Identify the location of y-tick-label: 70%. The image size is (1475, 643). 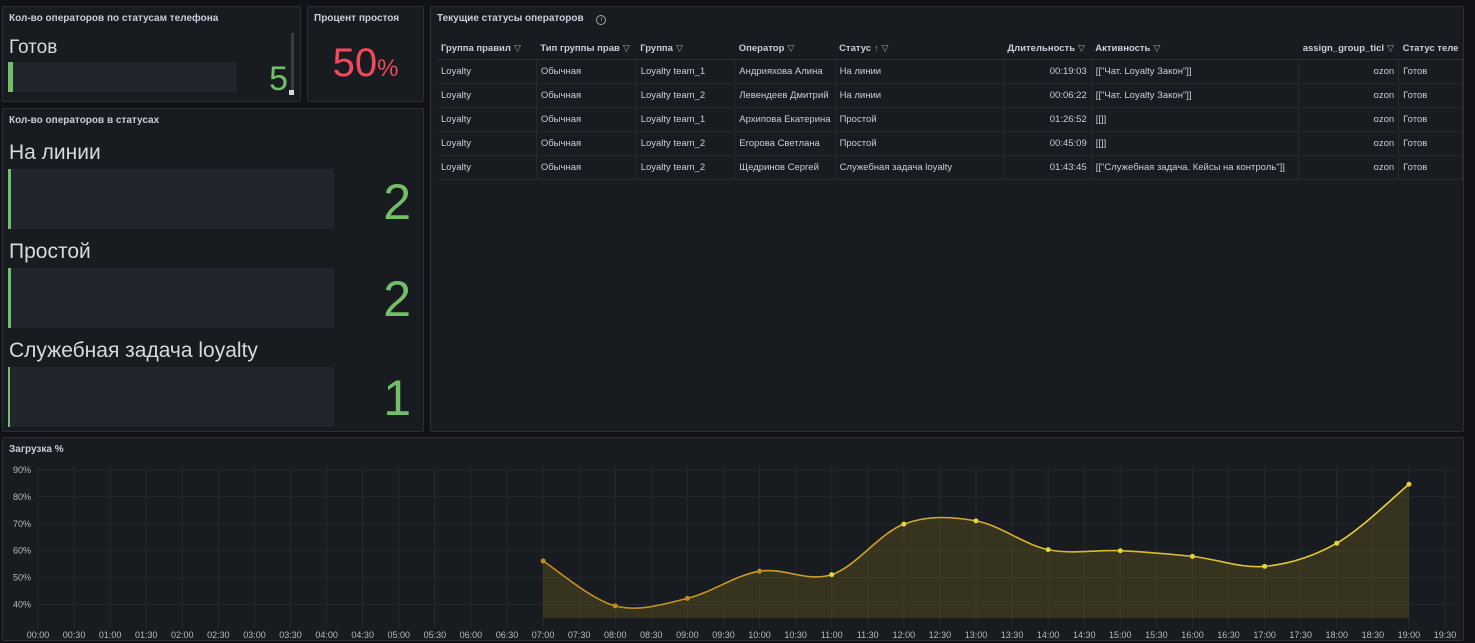
(22, 524).